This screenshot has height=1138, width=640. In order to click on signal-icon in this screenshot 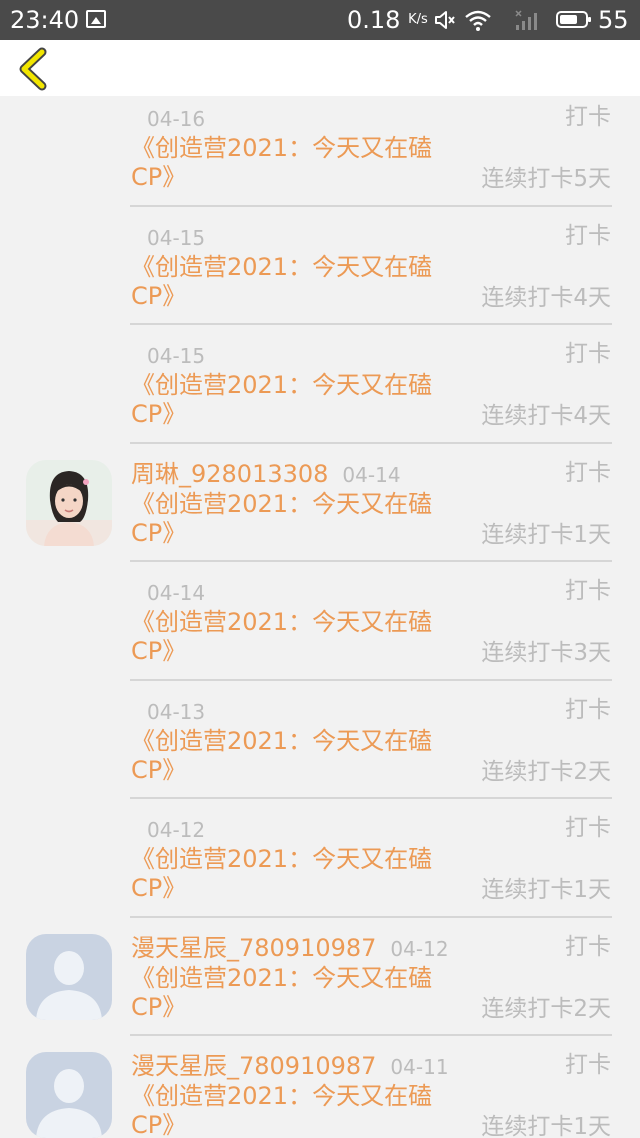, I will do `click(526, 20)`.